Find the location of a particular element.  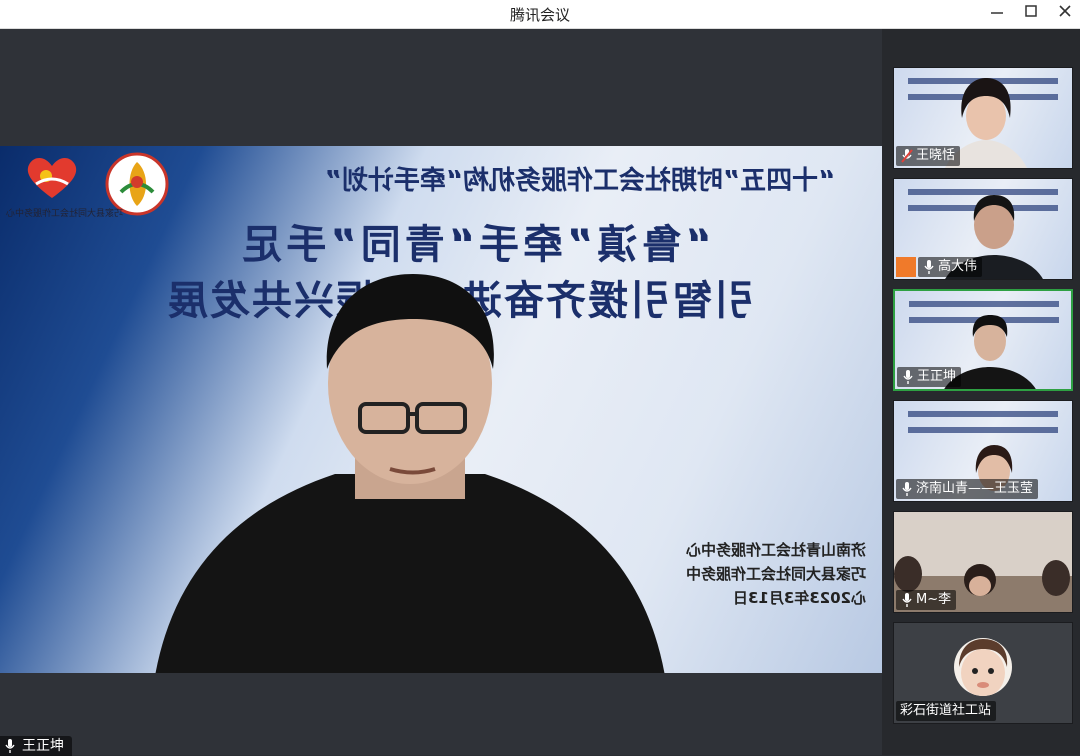

speaker-name-tag: 王正坤 is located at coordinates (36, 746).